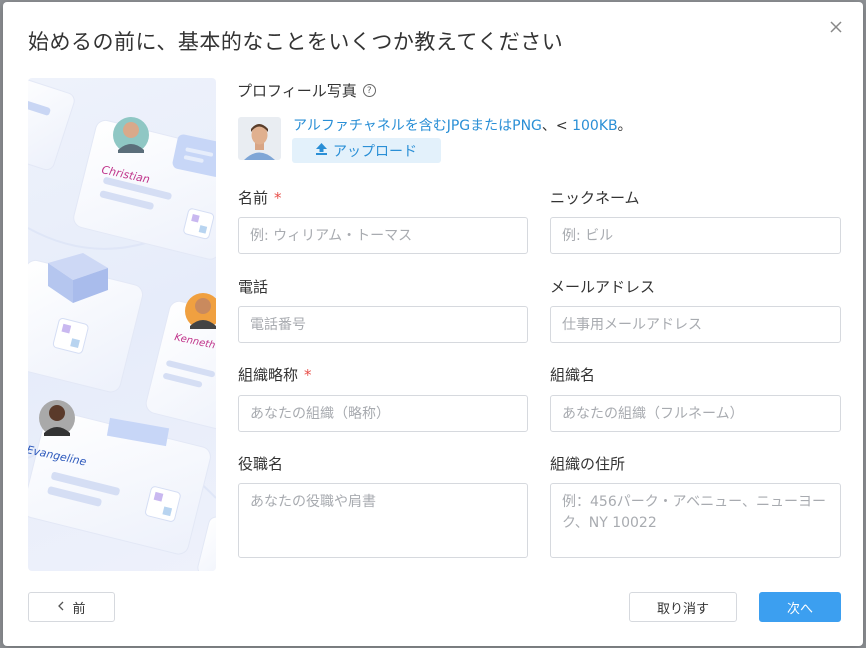  What do you see at coordinates (253, 198) in the screenshot?
I see `name-label-text: 名前` at bounding box center [253, 198].